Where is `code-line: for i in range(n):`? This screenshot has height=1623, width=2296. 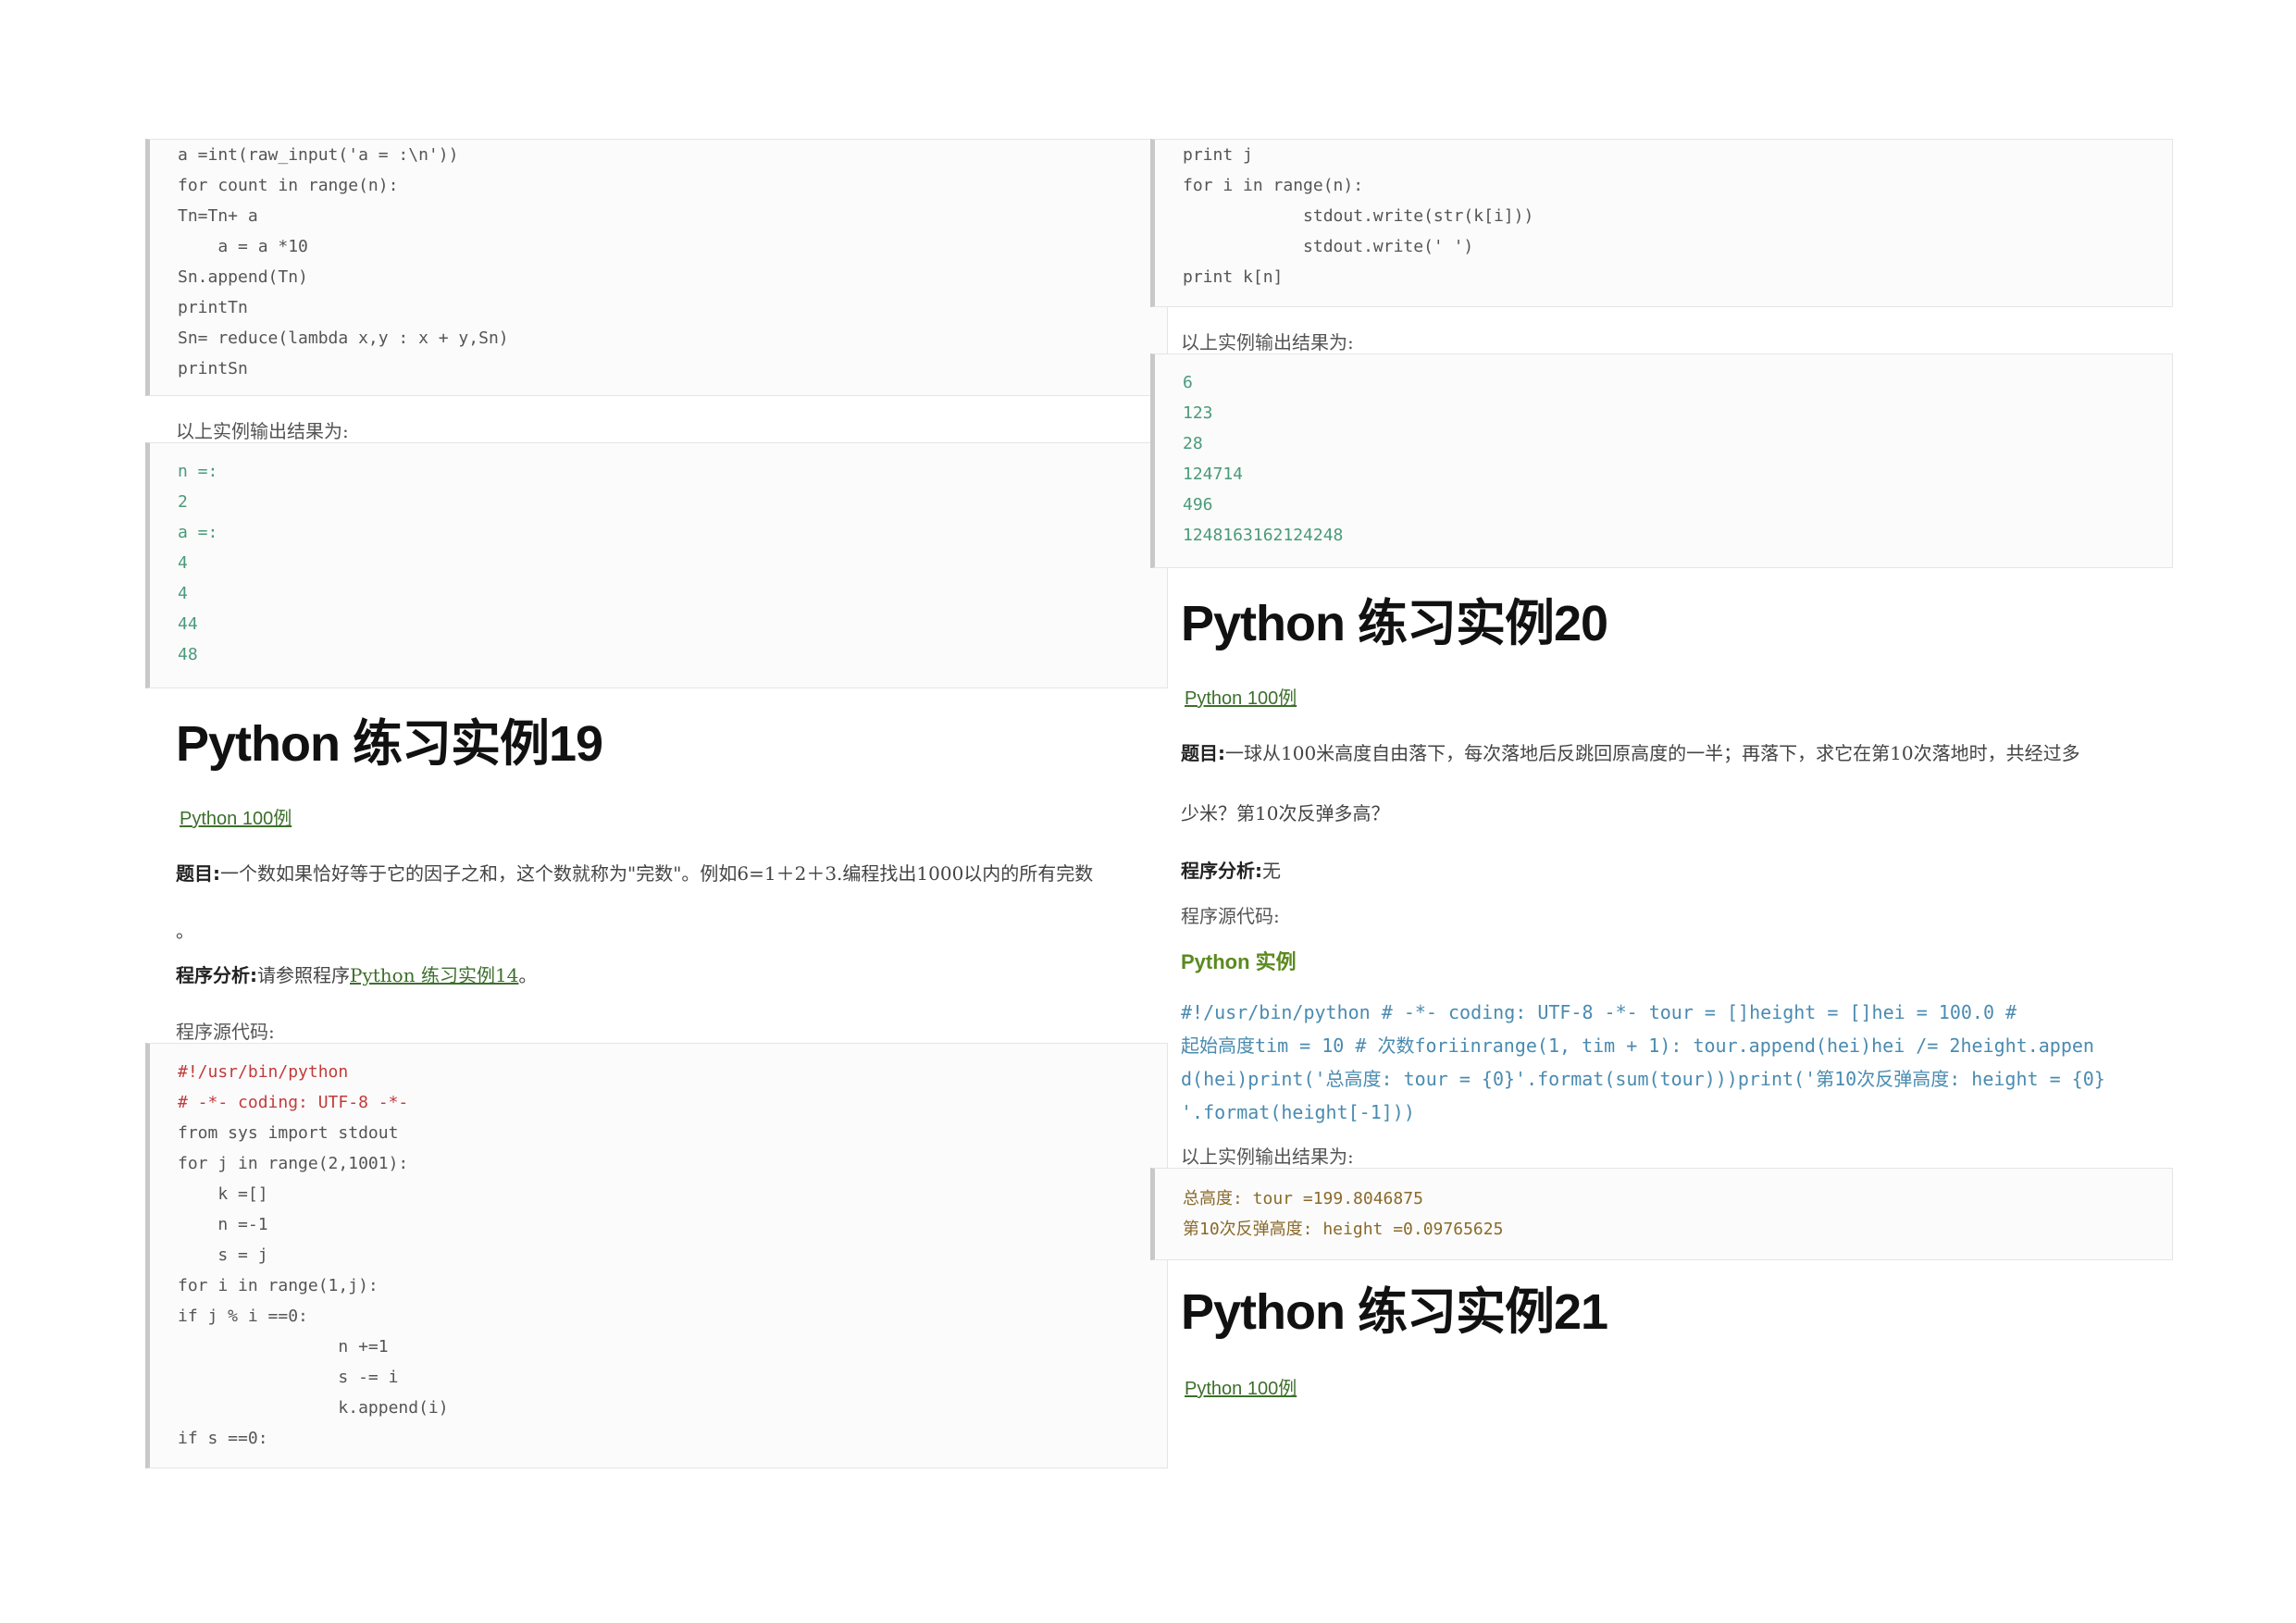 code-line: for i in range(n): is located at coordinates (1274, 185).